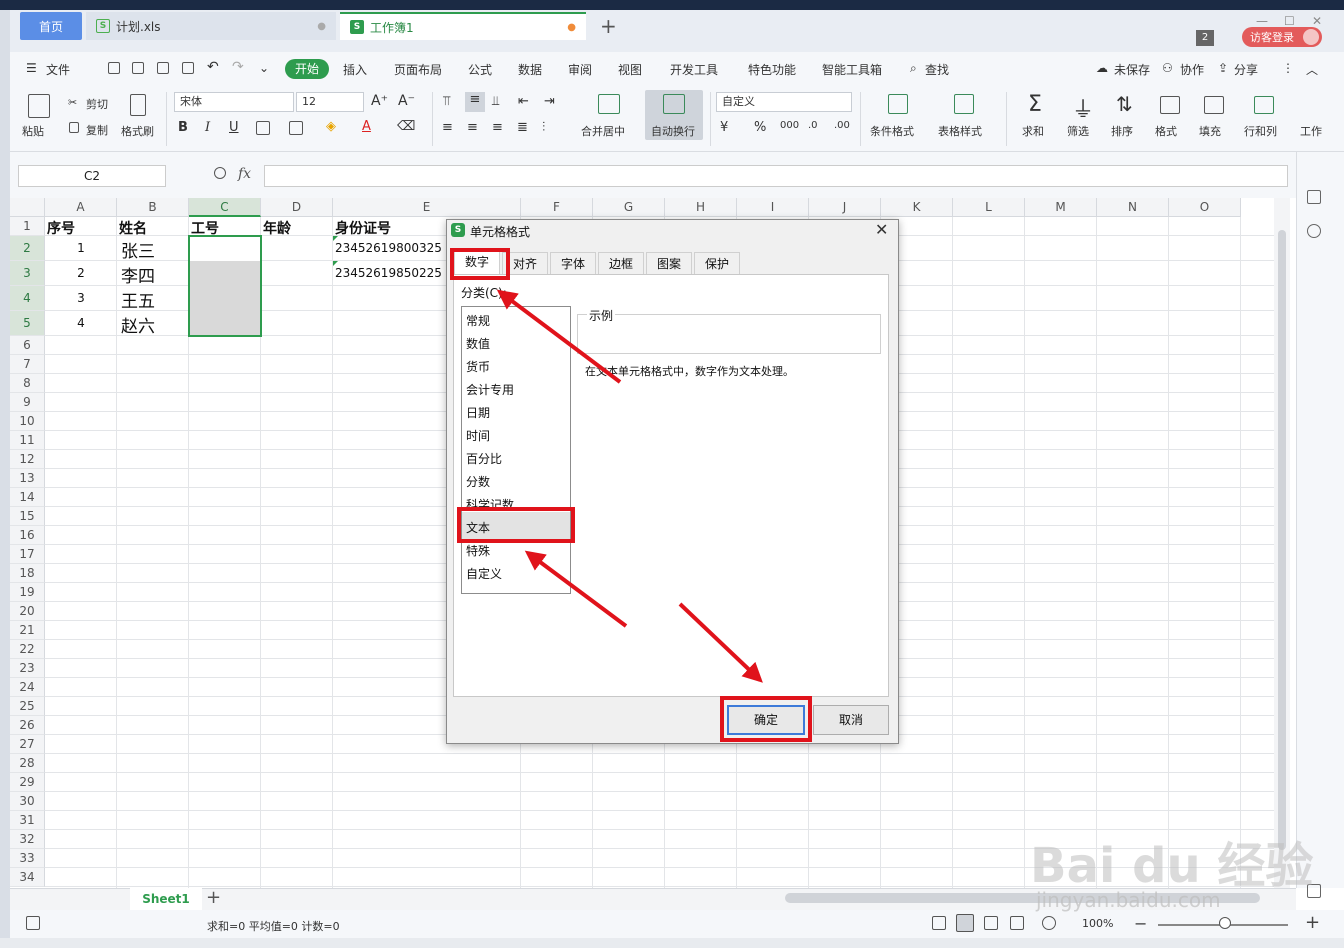 Image resolution: width=1344 pixels, height=948 pixels. I want to click on page-break-view-icon, so click(991, 923).